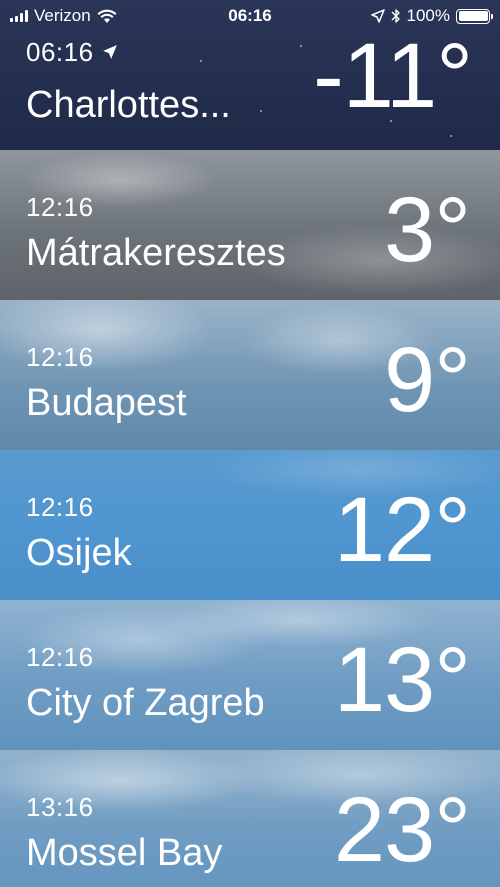  I want to click on status-right: 100%, so click(431, 16).